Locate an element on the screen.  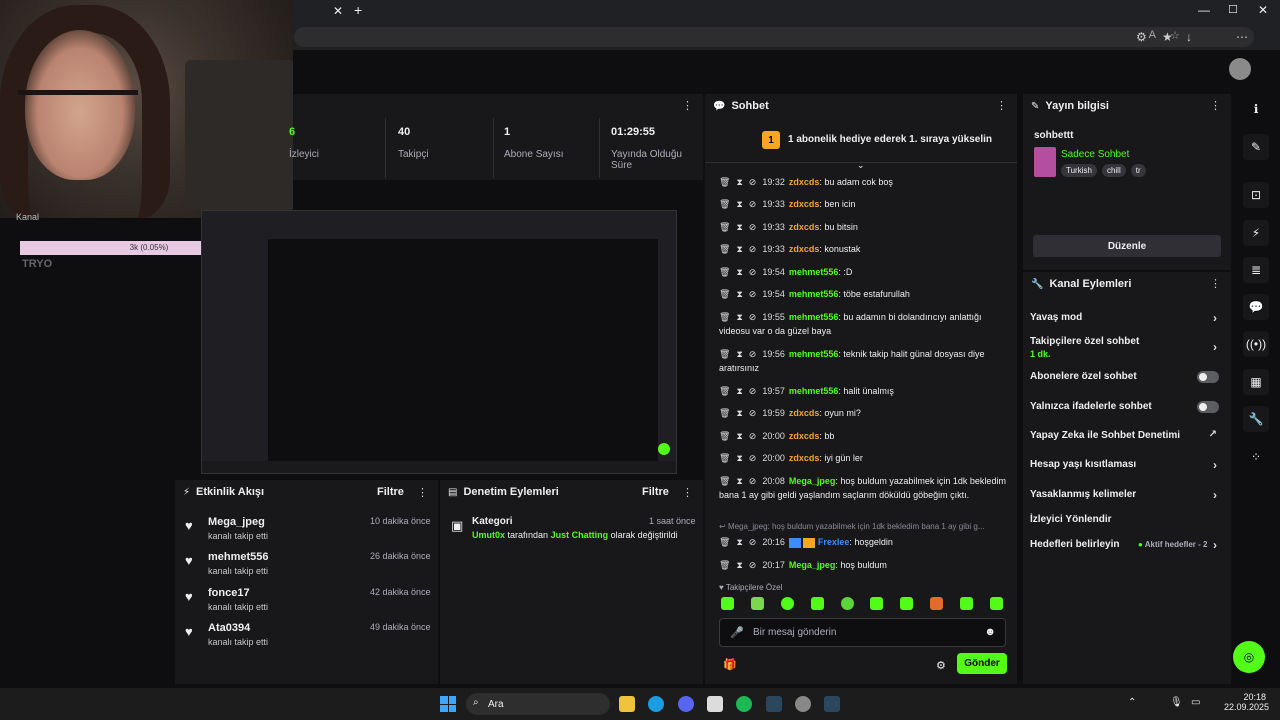
favorites-icon: ★ is located at coordinates (1167, 37).